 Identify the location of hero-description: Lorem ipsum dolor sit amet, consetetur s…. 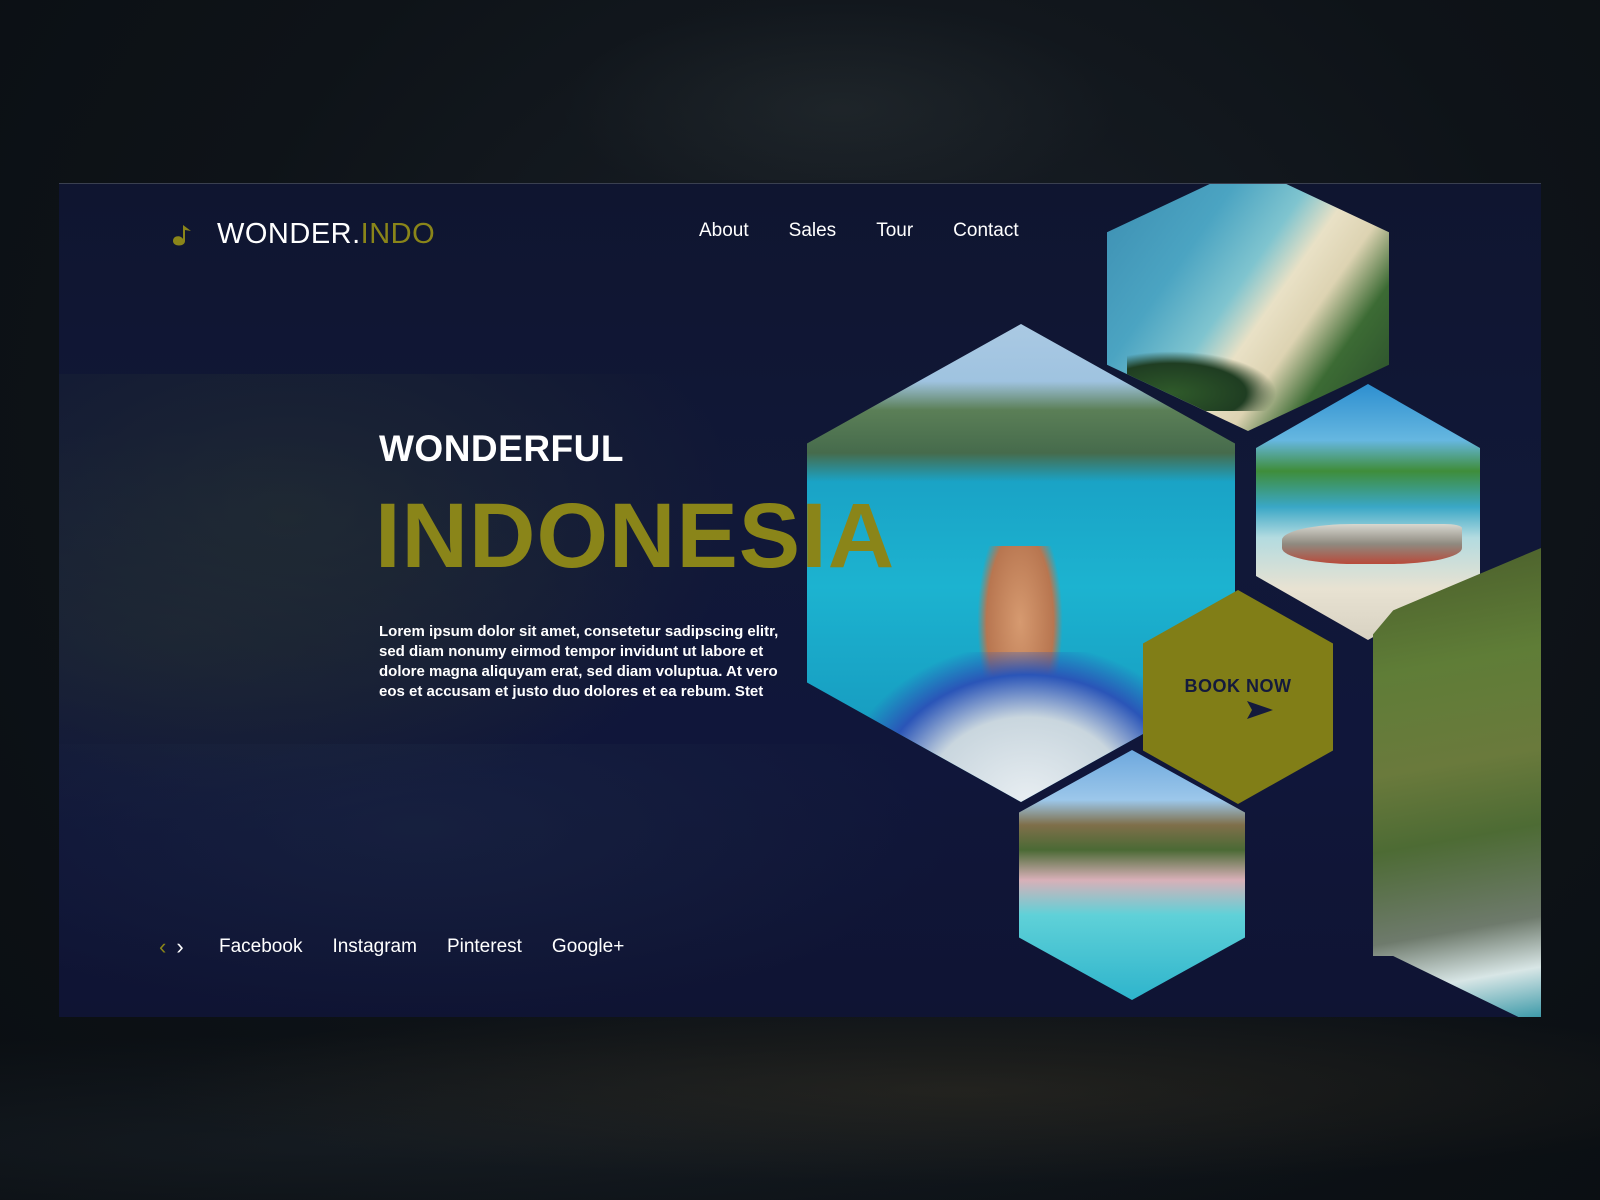
(579, 661).